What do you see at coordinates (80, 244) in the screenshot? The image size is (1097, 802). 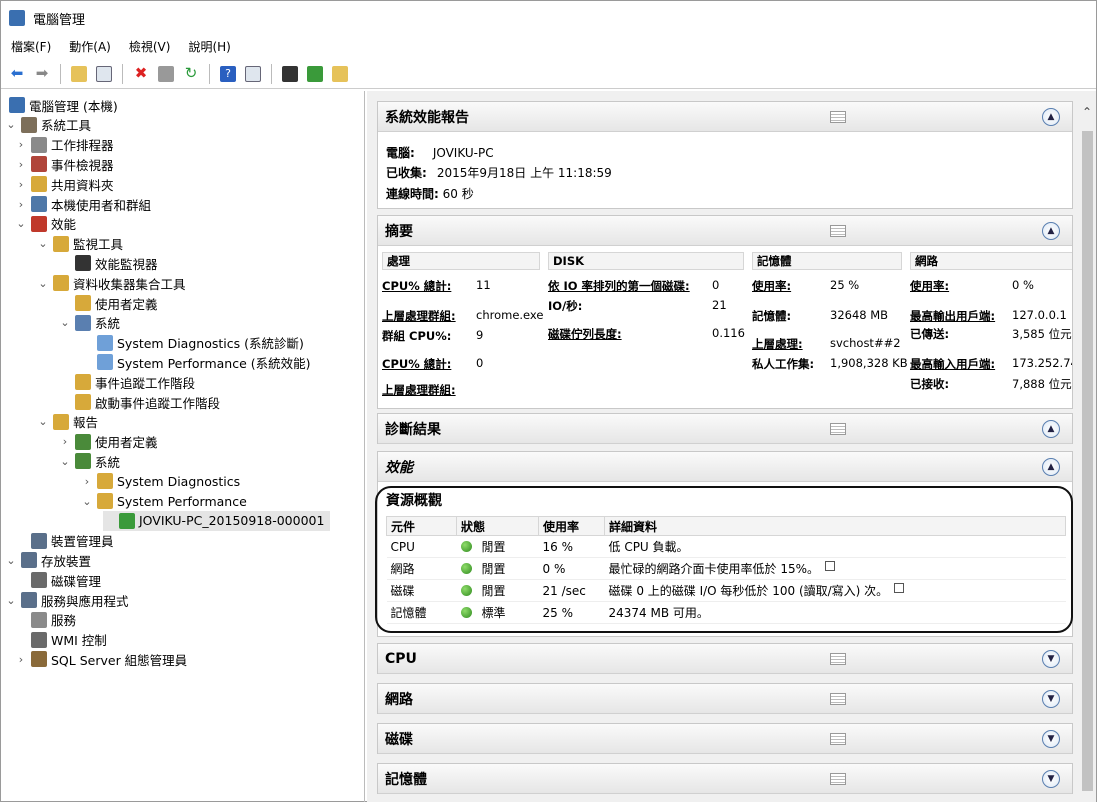 I see `tree-item: ⌄ 監視工具` at bounding box center [80, 244].